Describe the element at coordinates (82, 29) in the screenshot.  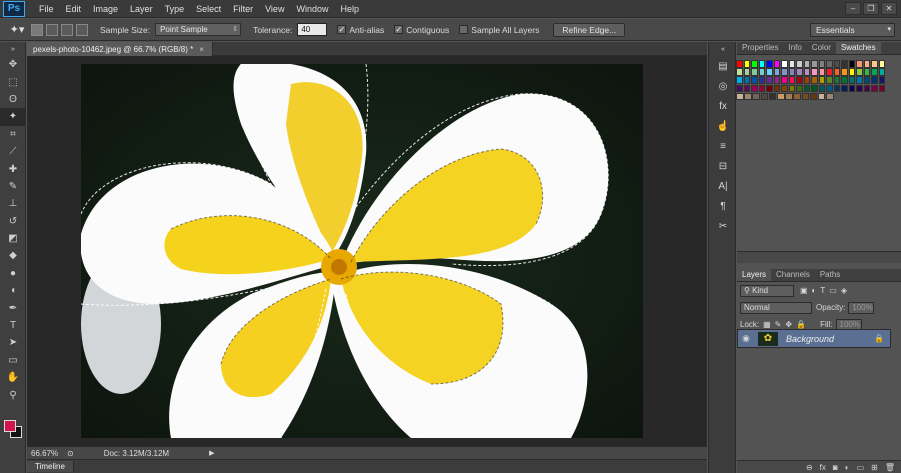
I see `intersect-selection-icon` at that location.